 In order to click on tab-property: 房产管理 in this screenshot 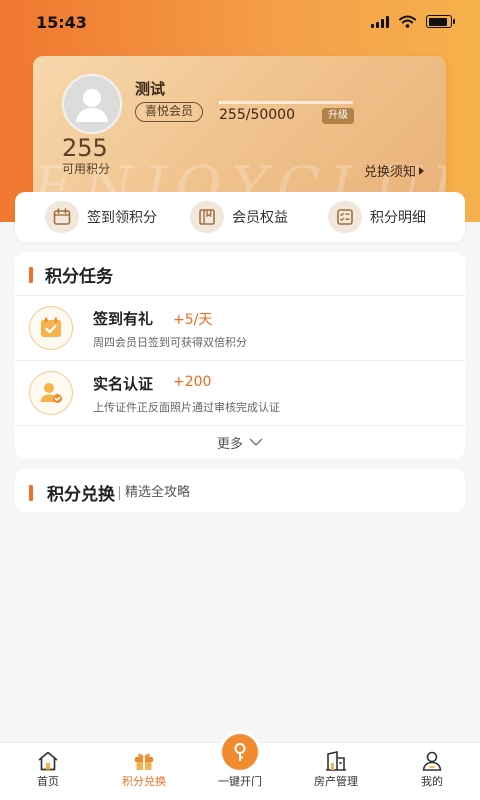, I will do `click(336, 771)`.